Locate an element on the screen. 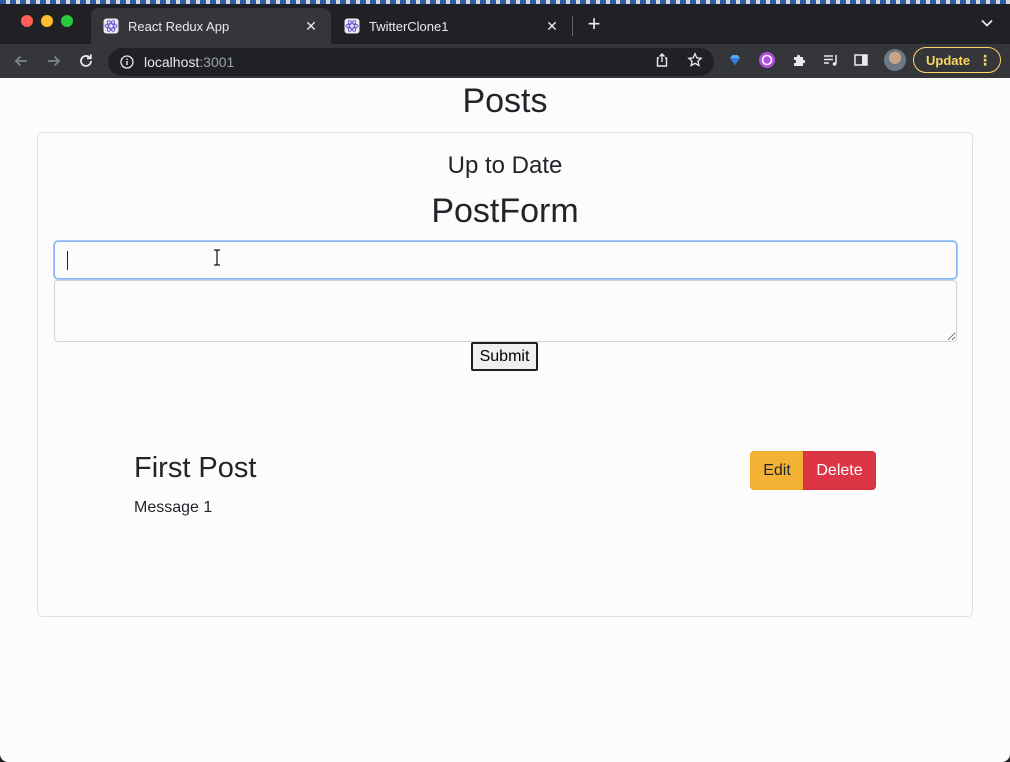  address-bar: localhost:3001 is located at coordinates (411, 62).